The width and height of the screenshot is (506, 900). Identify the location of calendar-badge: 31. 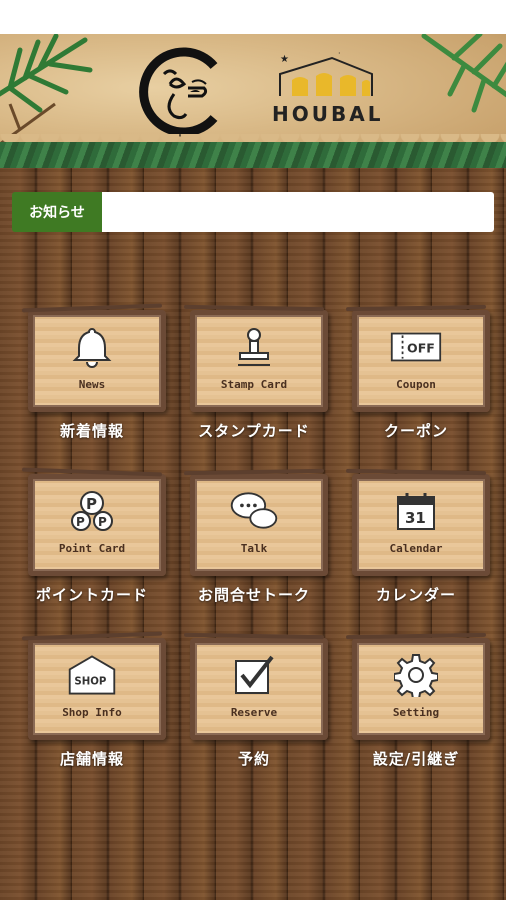
(415, 518).